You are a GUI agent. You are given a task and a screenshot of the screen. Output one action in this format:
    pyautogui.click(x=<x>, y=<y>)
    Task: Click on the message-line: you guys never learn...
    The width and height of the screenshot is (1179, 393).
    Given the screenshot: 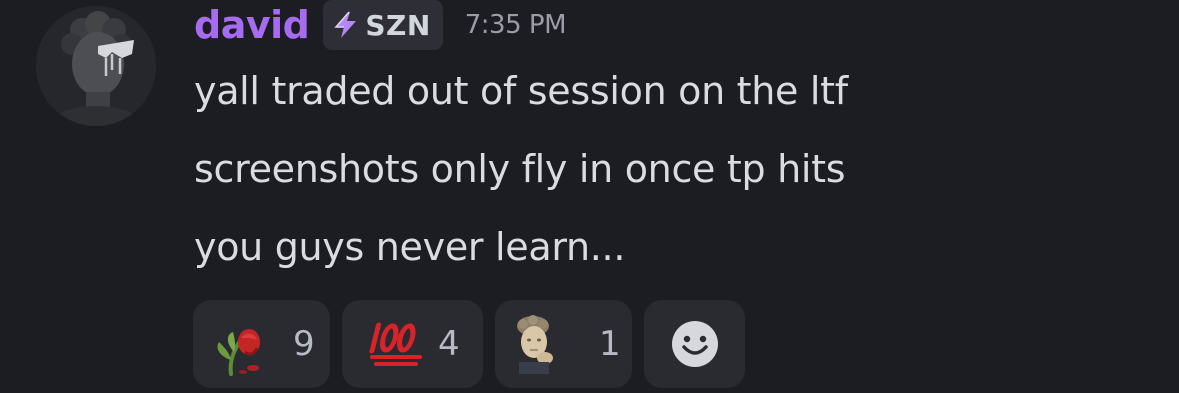 What is the action you would take?
    pyautogui.click(x=410, y=247)
    